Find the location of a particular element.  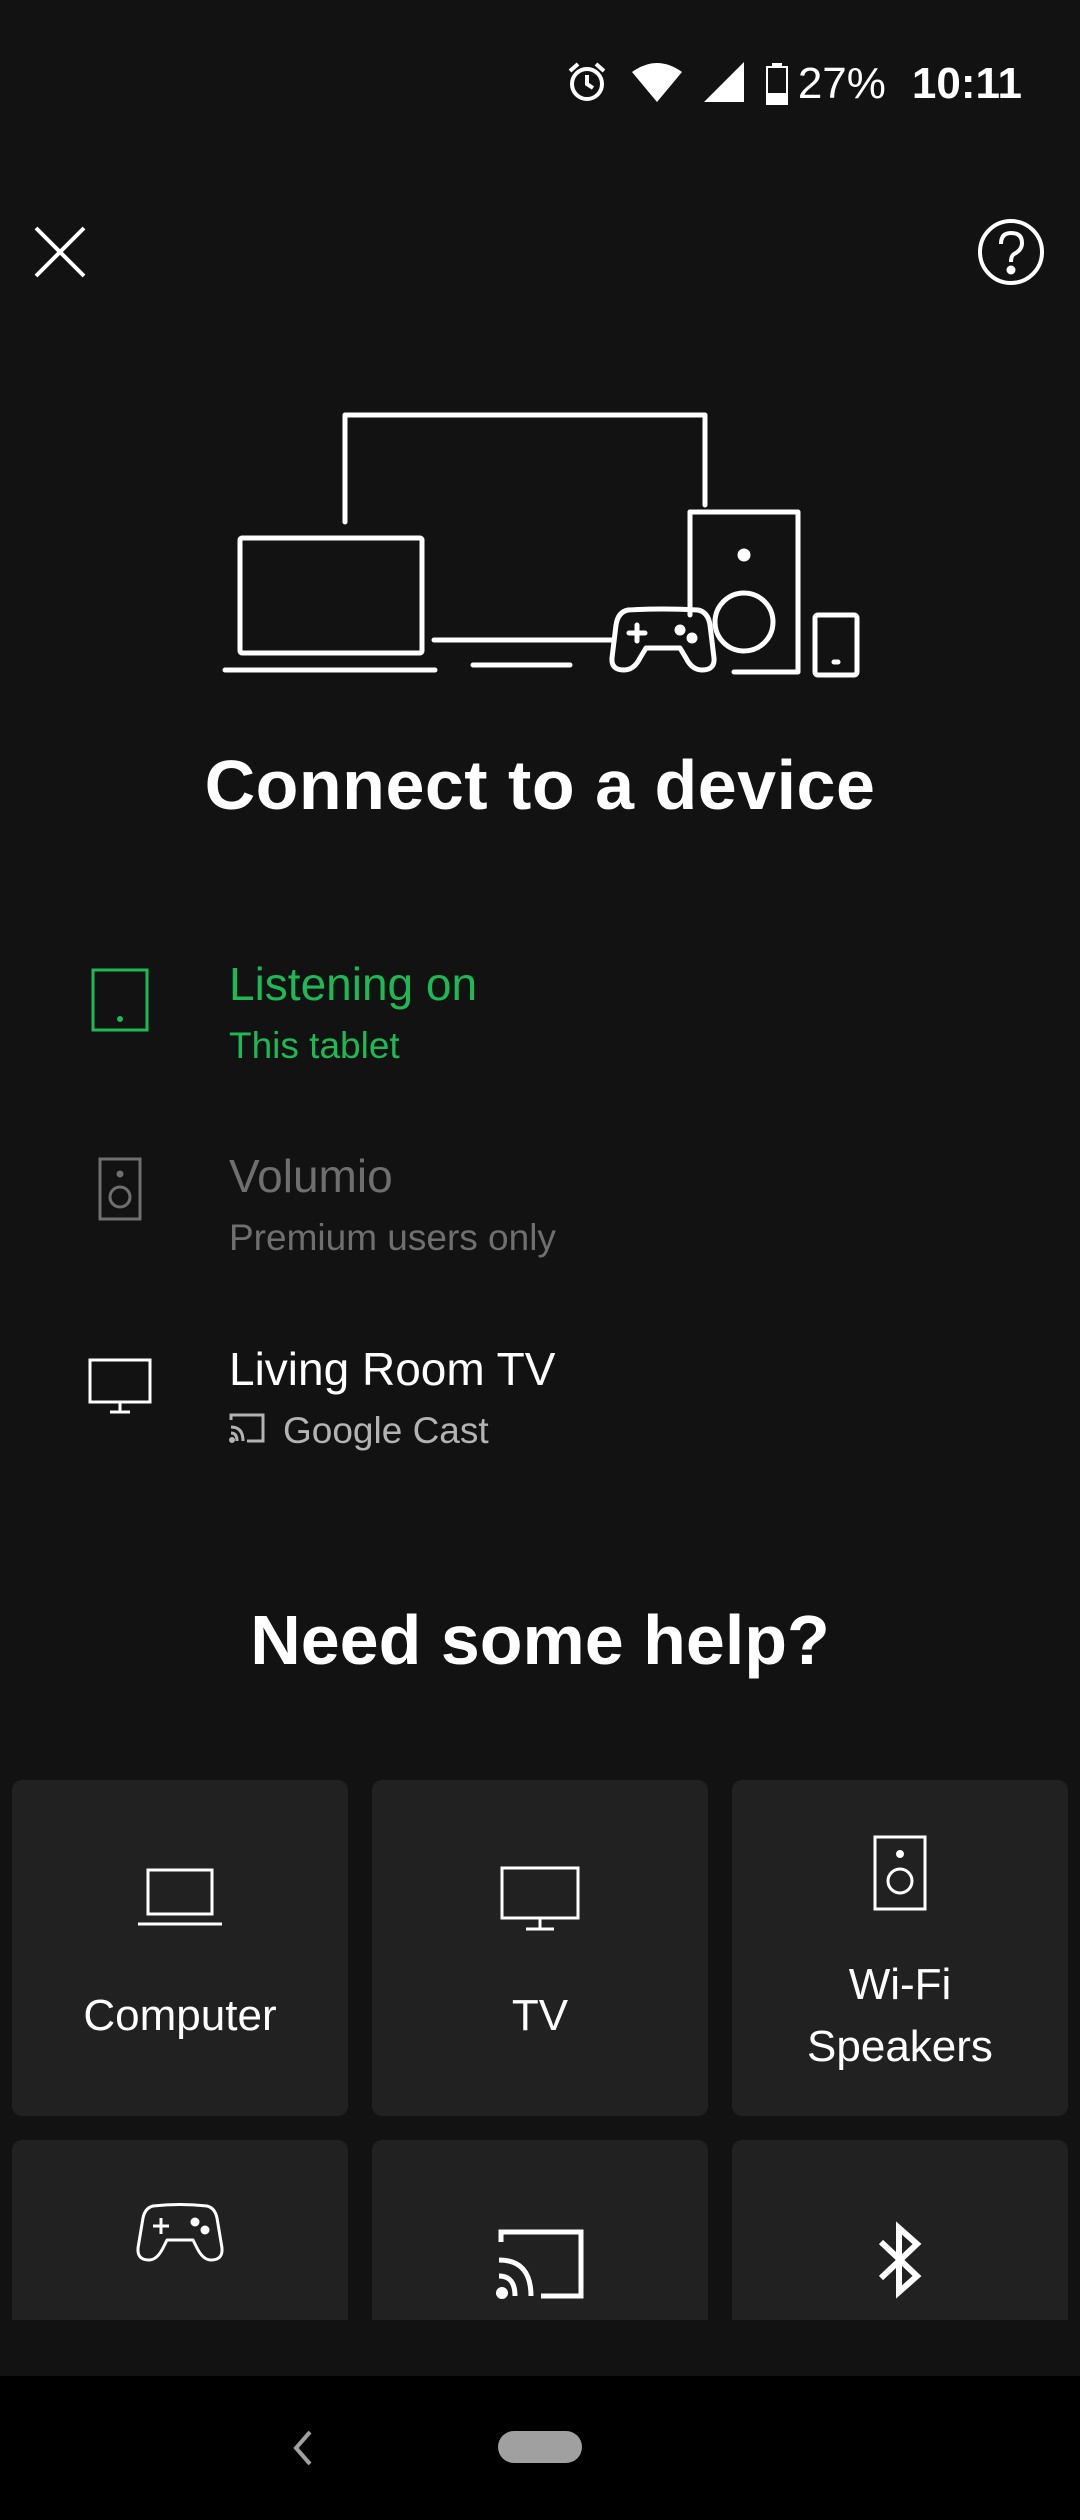

home-pill is located at coordinates (540, 2447).